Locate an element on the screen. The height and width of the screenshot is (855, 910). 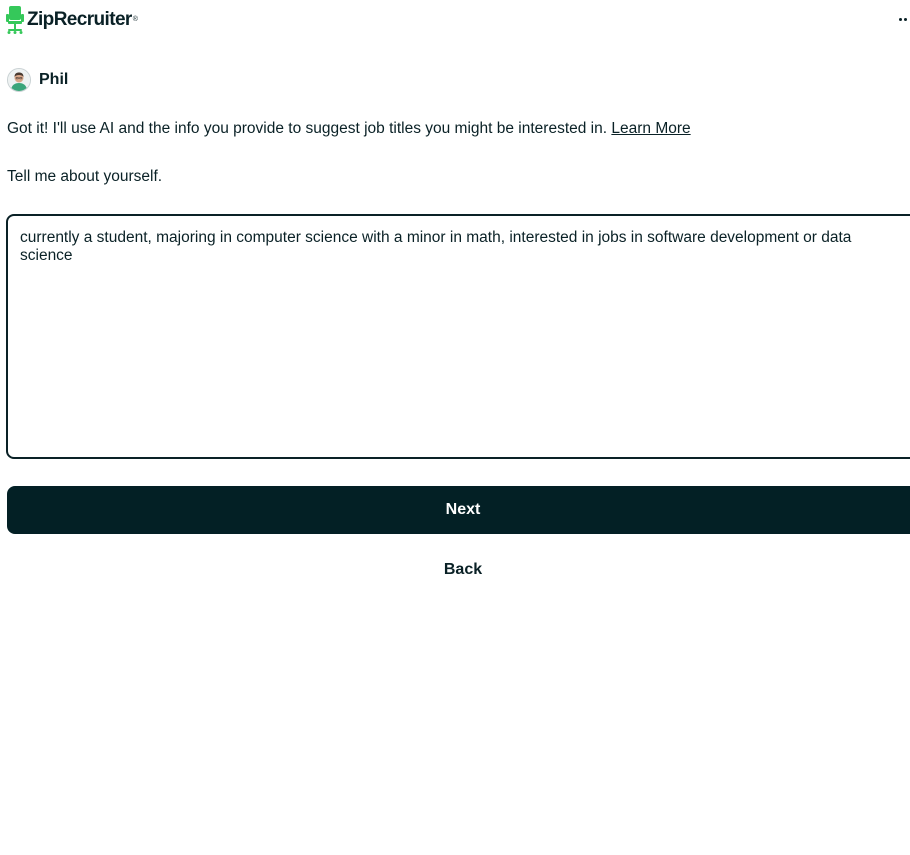
avatar is located at coordinates (19, 80).